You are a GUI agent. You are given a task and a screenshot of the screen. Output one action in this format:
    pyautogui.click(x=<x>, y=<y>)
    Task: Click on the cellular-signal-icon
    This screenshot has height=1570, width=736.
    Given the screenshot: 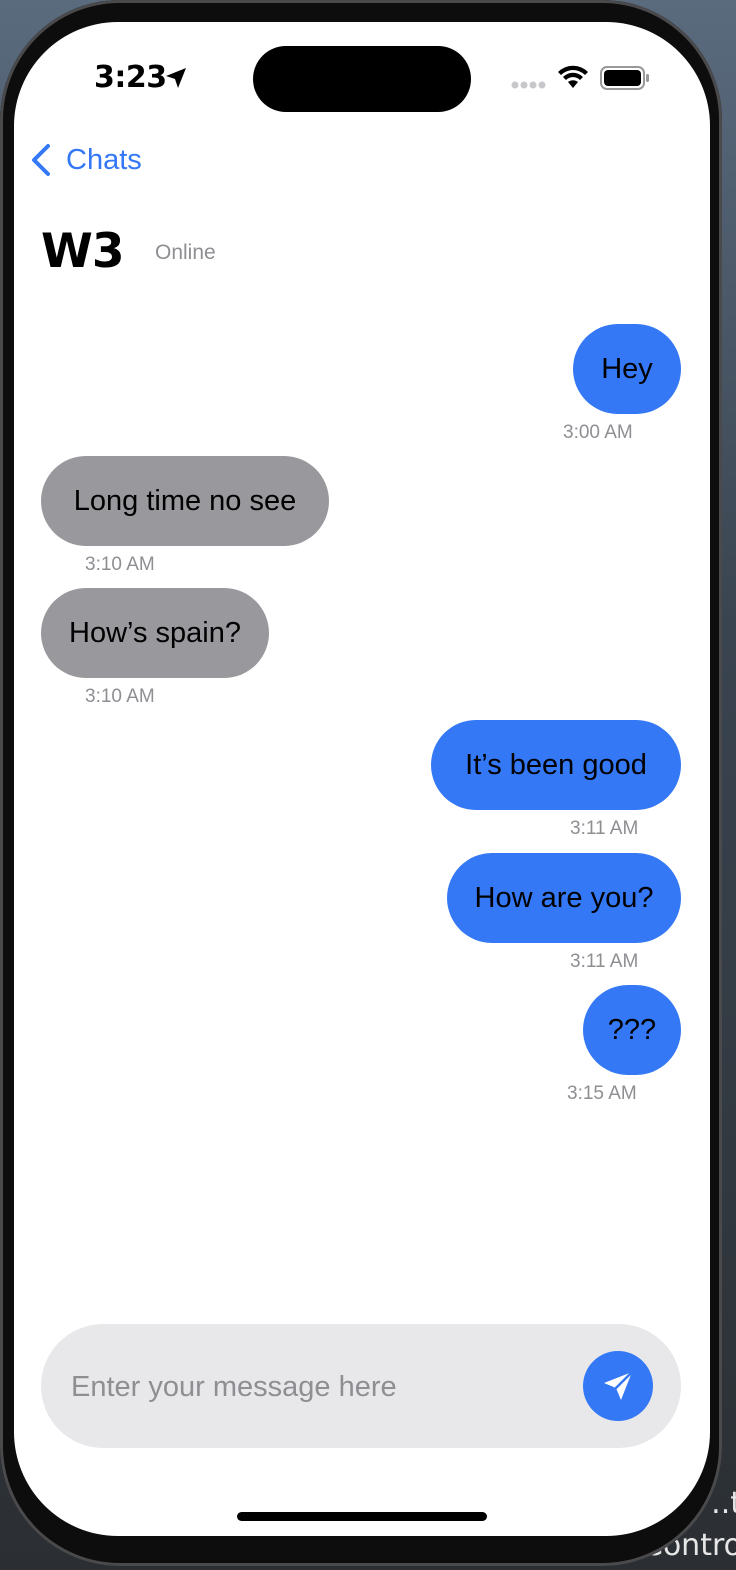 What is the action you would take?
    pyautogui.click(x=528, y=85)
    